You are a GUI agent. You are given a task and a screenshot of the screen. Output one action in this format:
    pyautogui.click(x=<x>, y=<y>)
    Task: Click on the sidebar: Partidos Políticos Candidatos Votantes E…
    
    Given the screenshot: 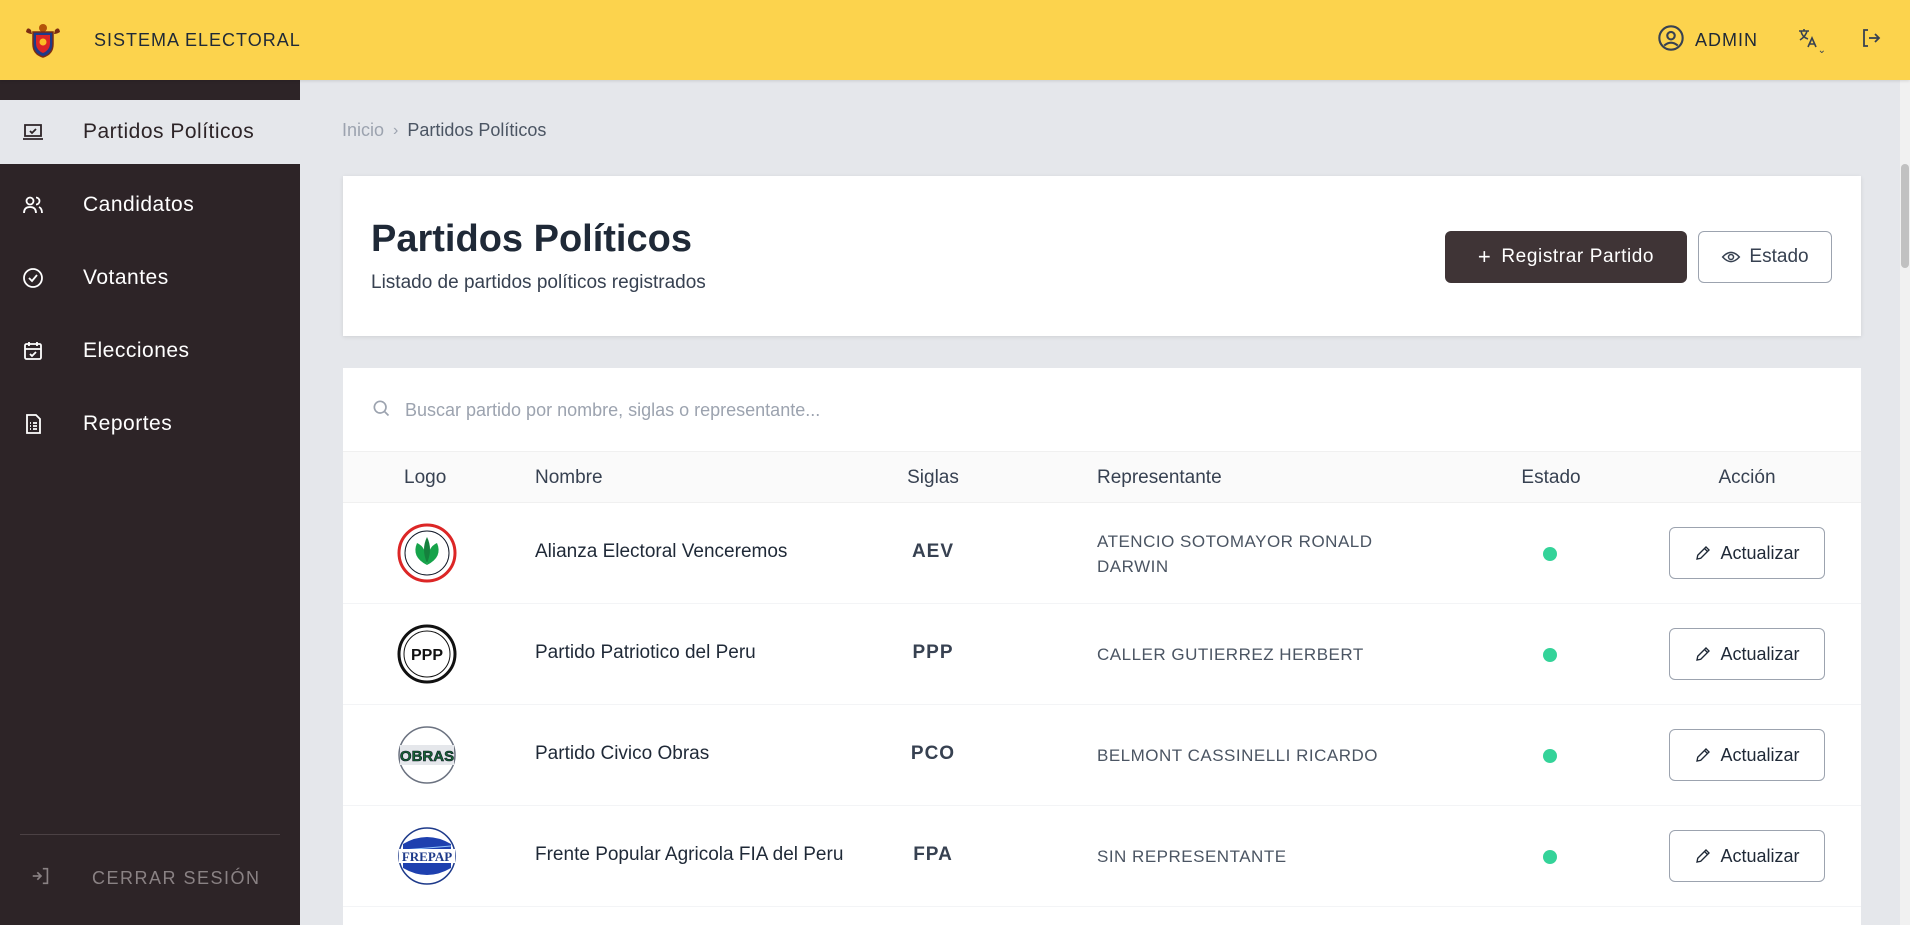 What is the action you would take?
    pyautogui.click(x=150, y=502)
    